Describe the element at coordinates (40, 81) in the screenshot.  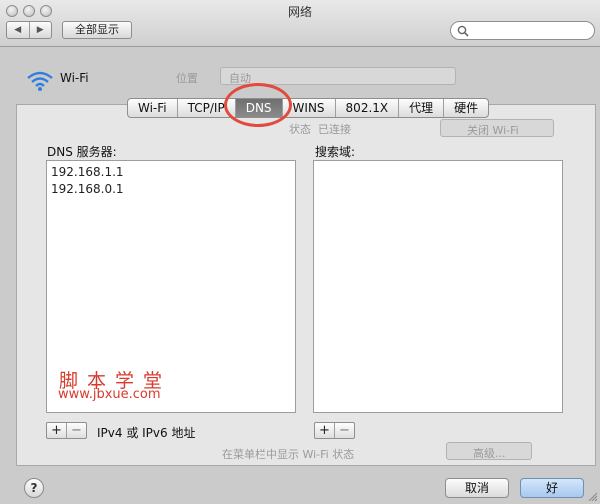
I see `wifi-icon` at that location.